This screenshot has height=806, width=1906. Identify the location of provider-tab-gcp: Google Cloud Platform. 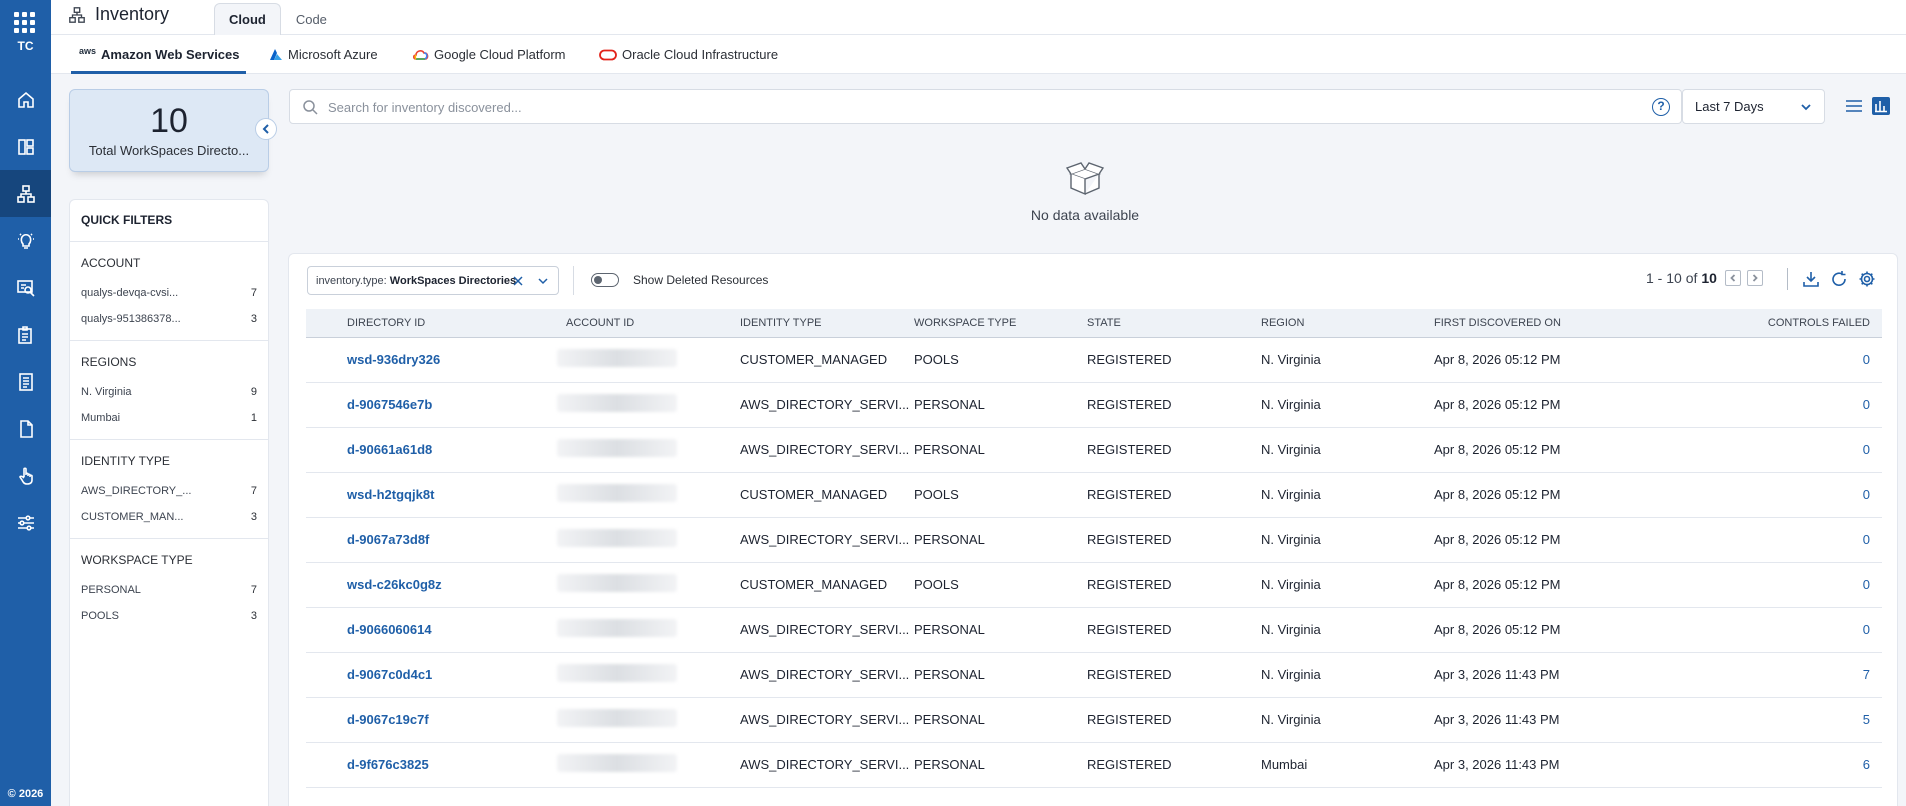
(489, 54).